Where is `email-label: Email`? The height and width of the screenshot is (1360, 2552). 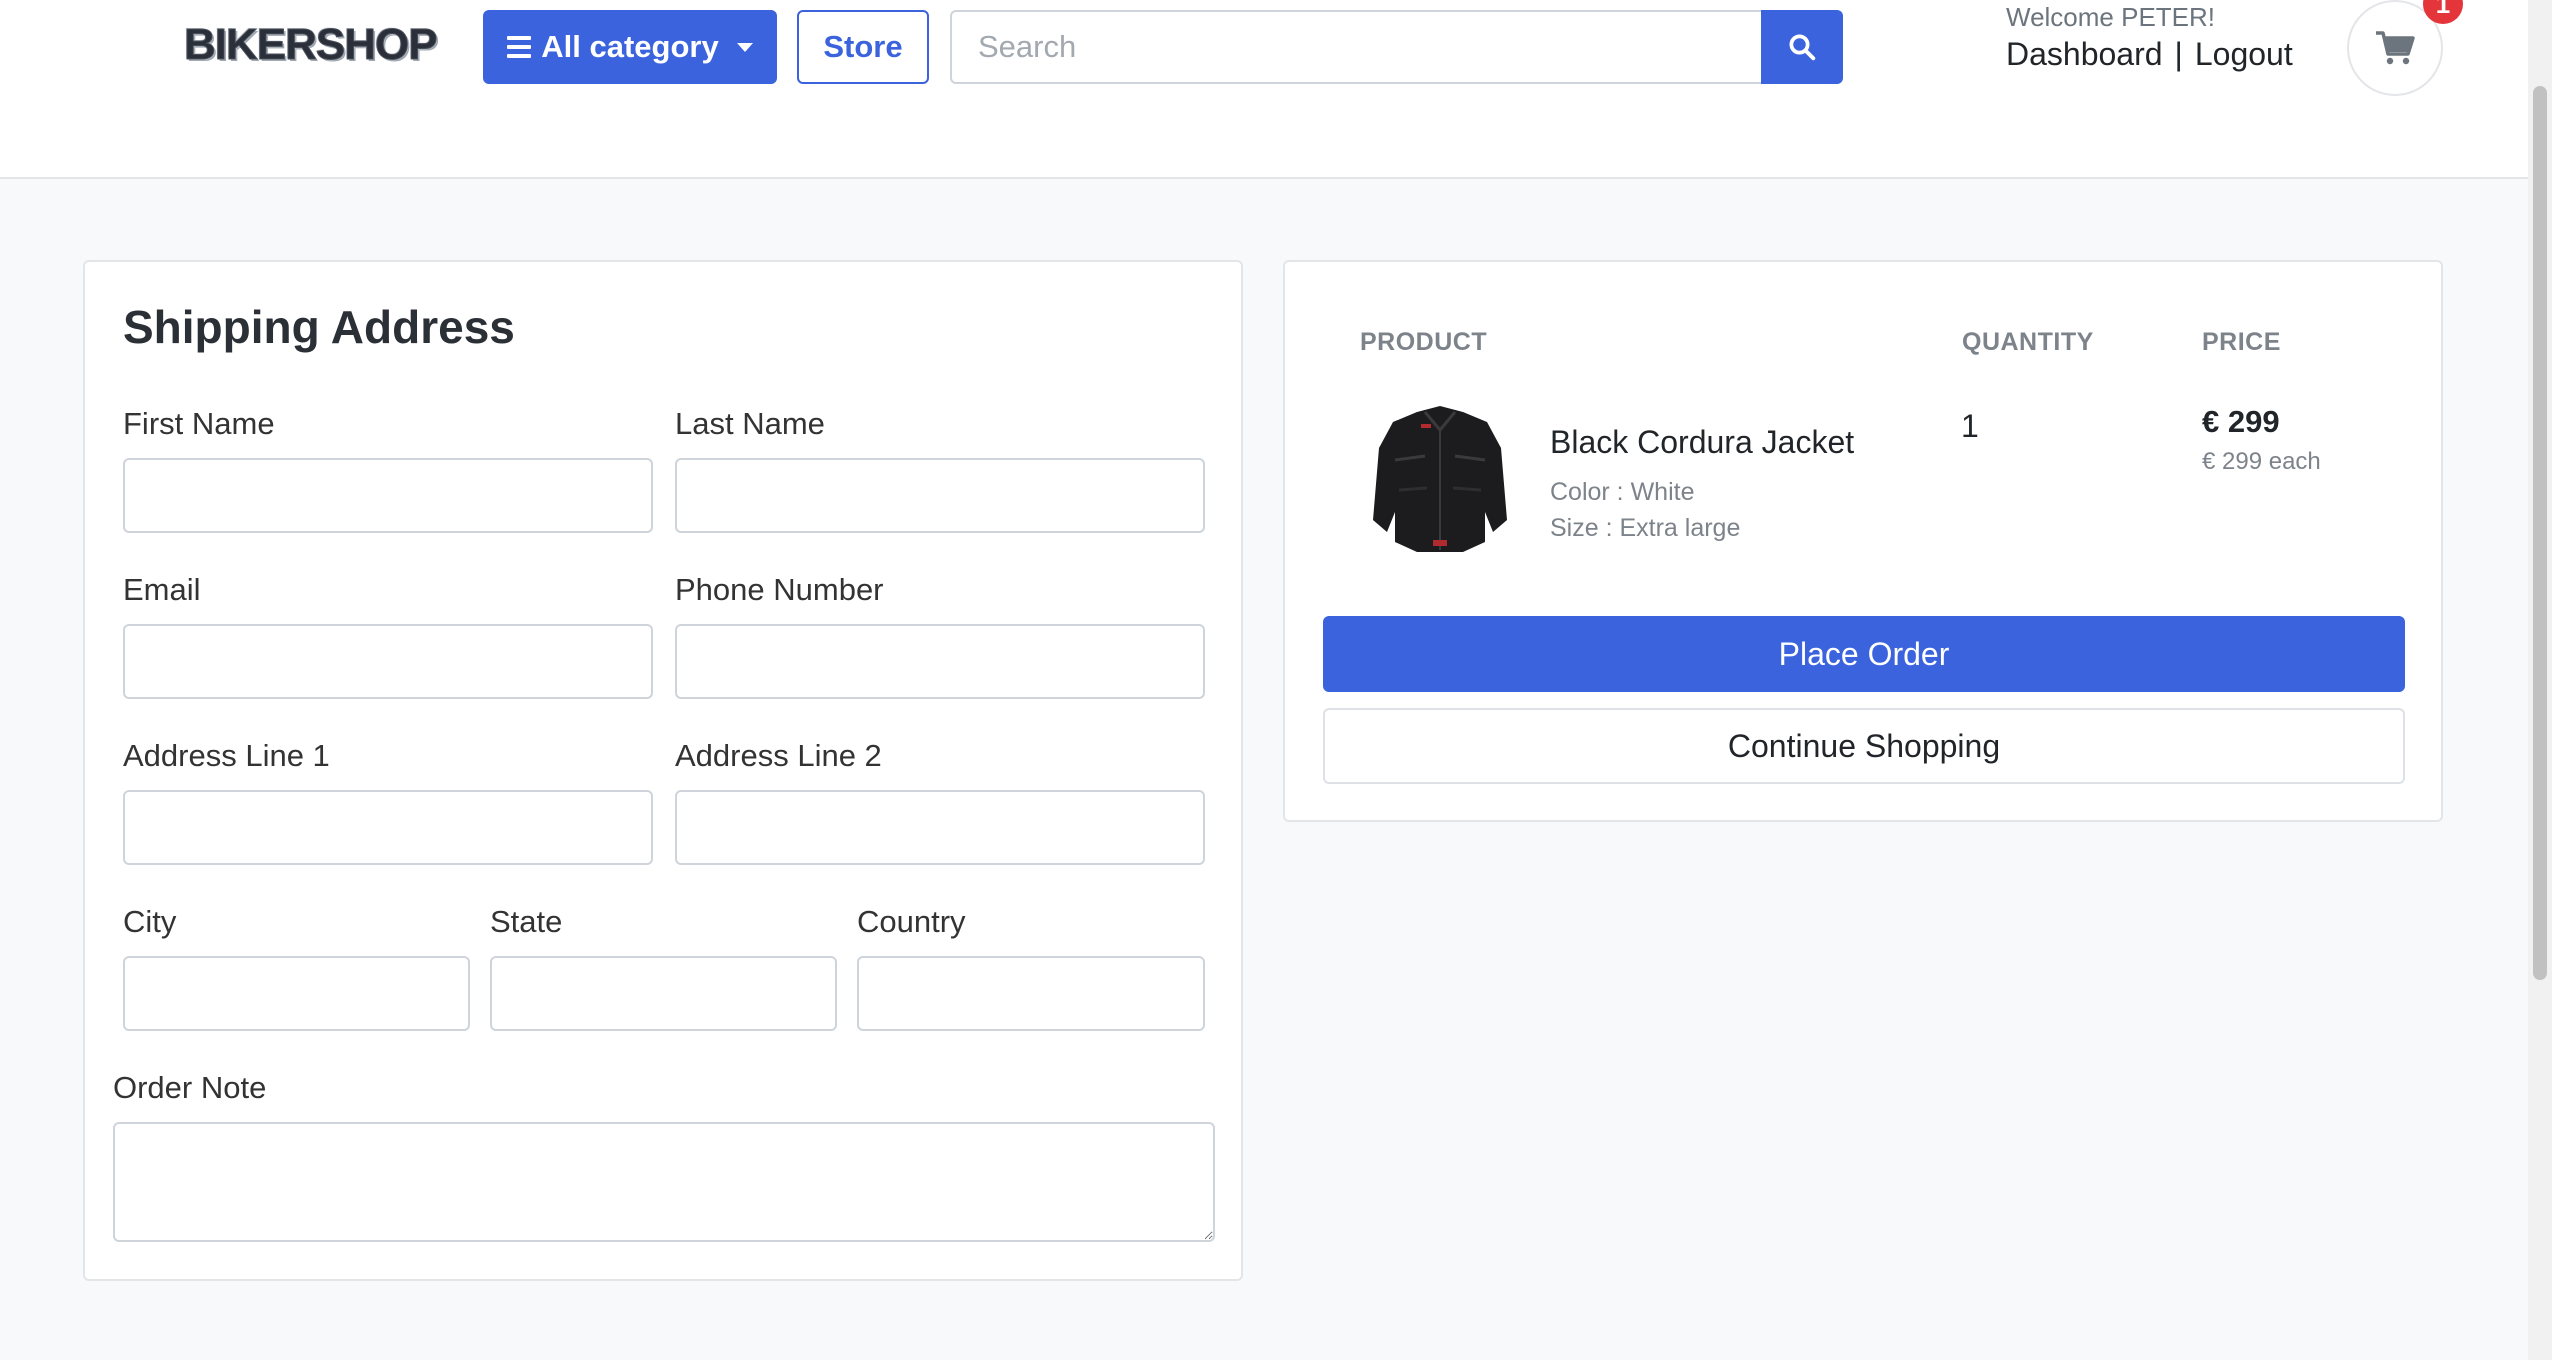 email-label: Email is located at coordinates (162, 589).